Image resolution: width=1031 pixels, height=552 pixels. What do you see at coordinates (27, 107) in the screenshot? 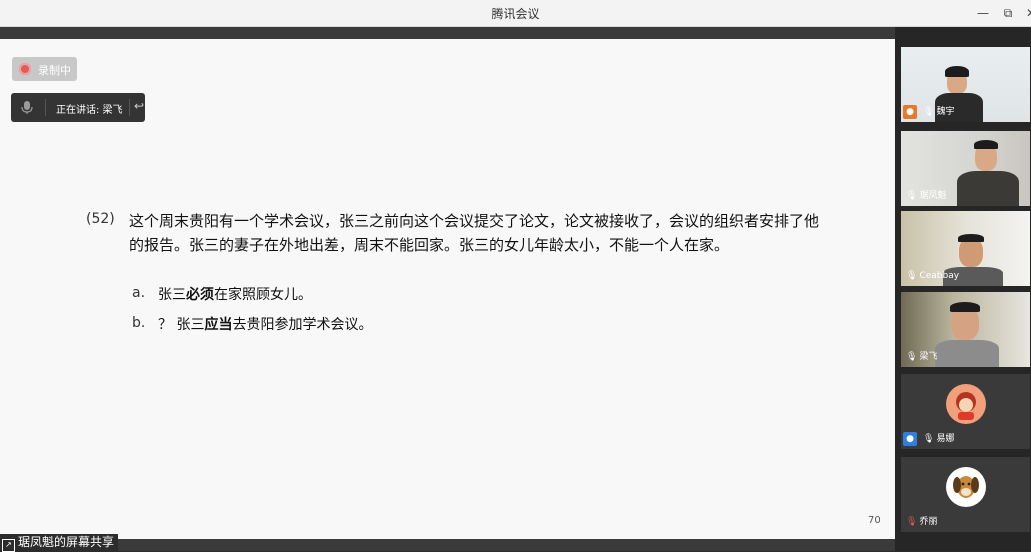
I see `microphone-icon` at bounding box center [27, 107].